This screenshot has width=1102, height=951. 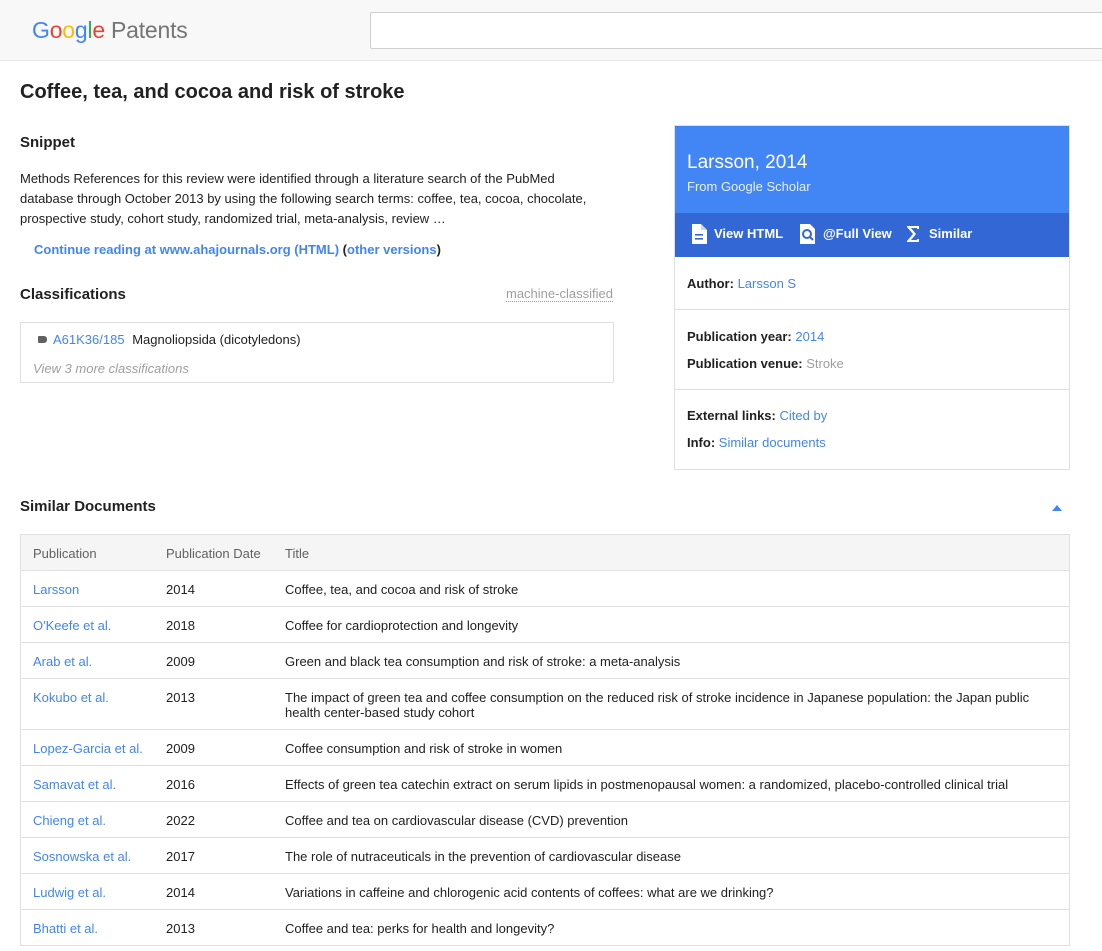 I want to click on full-view-label: @Full View, so click(x=857, y=233).